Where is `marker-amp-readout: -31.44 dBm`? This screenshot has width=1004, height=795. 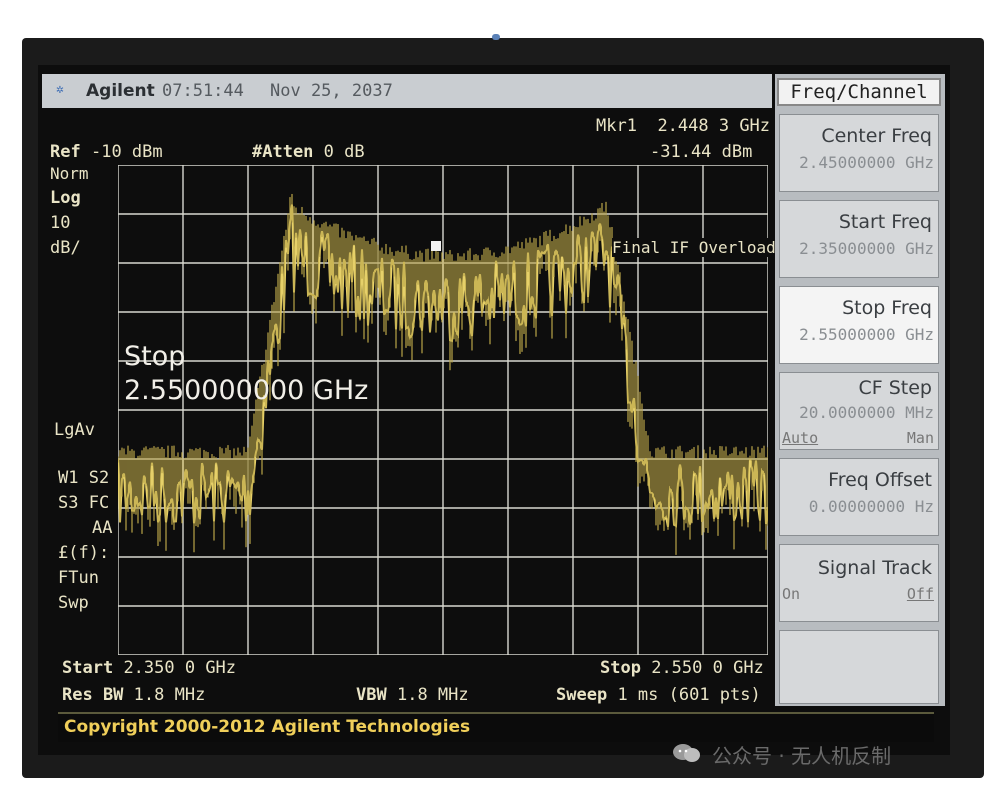
marker-amp-readout: -31.44 dBm is located at coordinates (701, 152).